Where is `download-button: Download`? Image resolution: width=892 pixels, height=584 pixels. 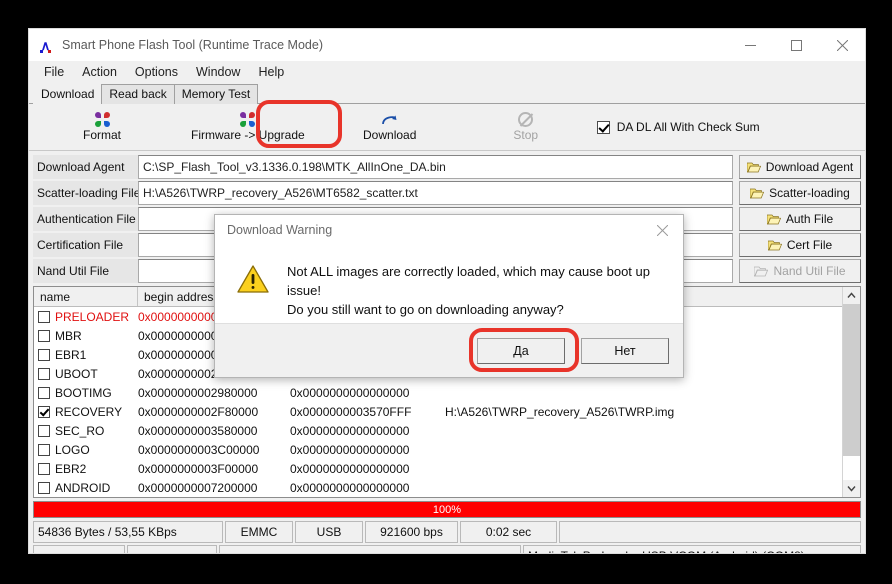 download-button: Download is located at coordinates (390, 127).